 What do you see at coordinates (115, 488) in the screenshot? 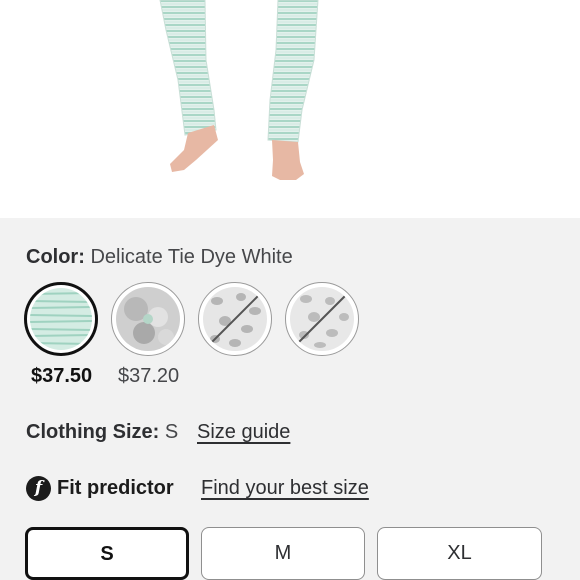
I see `fit-predictor-label: Fit predictor` at bounding box center [115, 488].